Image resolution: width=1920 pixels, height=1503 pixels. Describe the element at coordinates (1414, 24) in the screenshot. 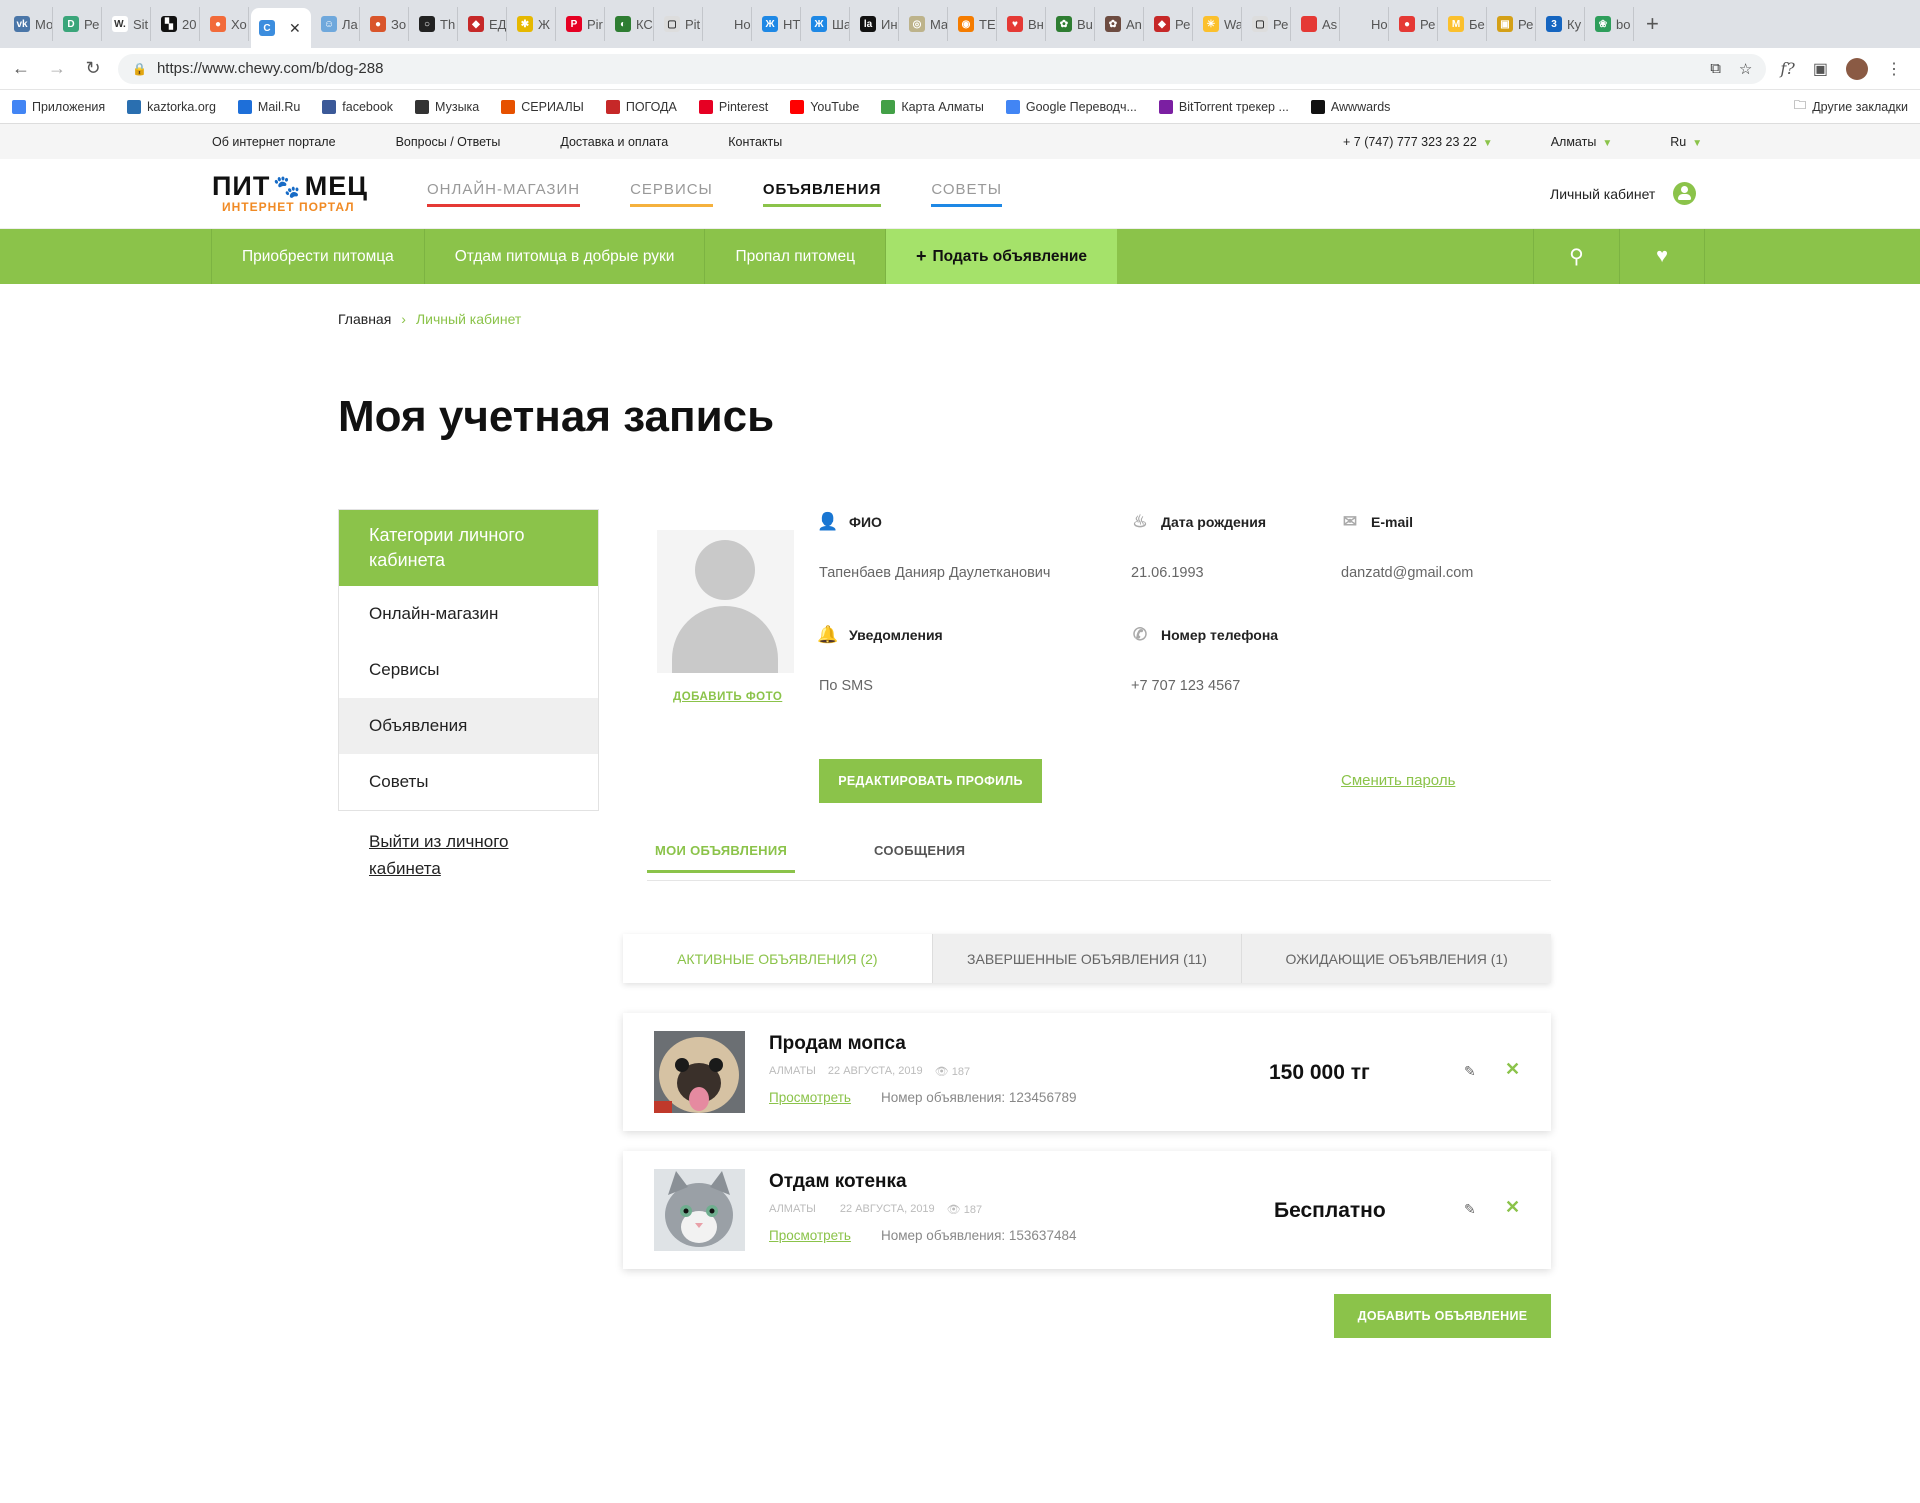

I see `browser-tab: ● Ре` at that location.